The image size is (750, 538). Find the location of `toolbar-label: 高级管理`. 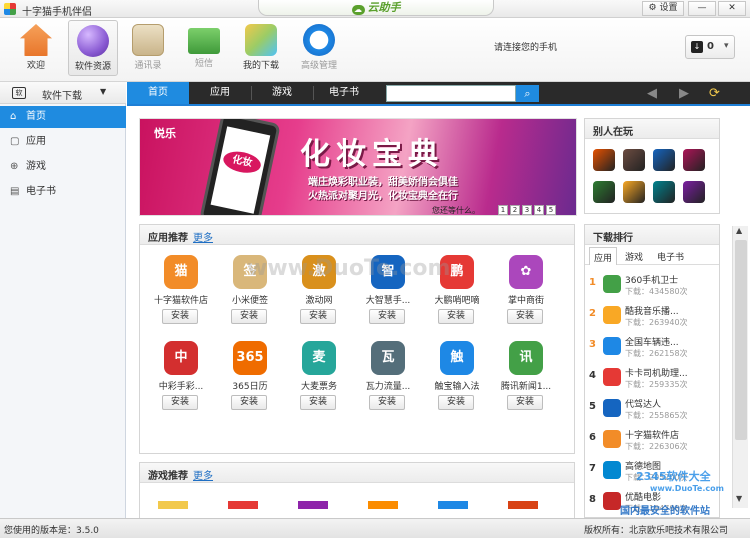

toolbar-label: 高级管理 is located at coordinates (318, 66).